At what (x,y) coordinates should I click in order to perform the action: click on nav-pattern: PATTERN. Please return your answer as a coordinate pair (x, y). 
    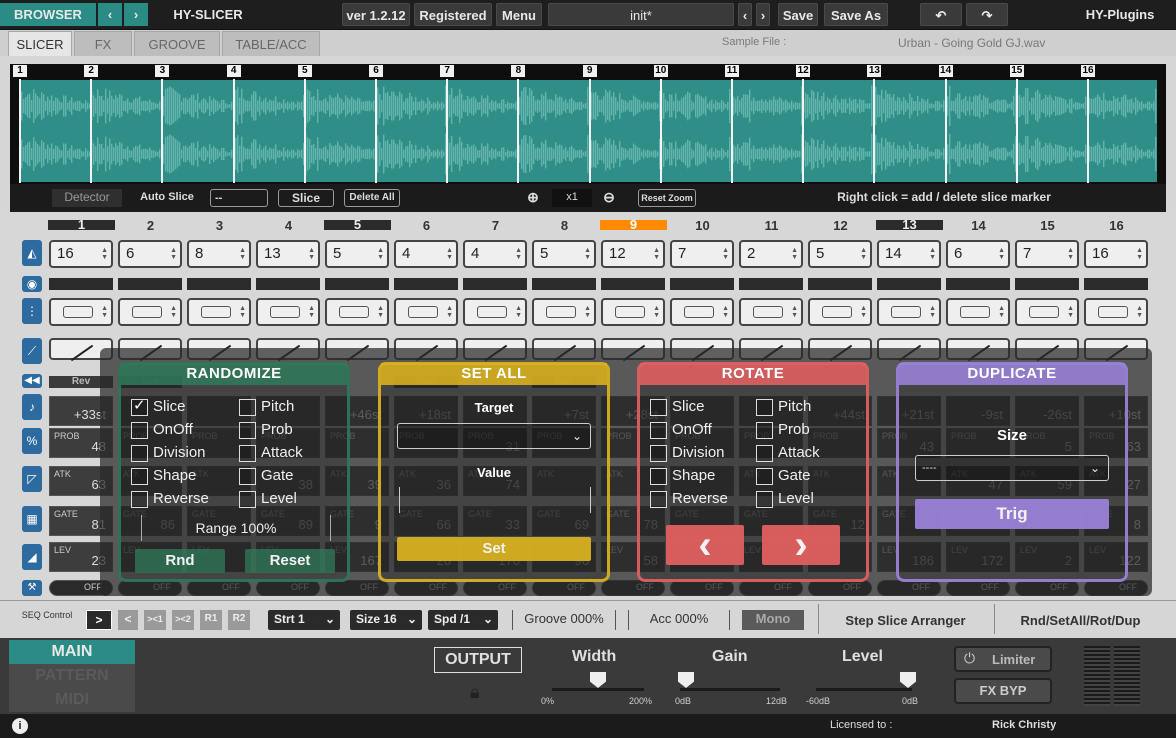
    Looking at the image, I should click on (72, 676).